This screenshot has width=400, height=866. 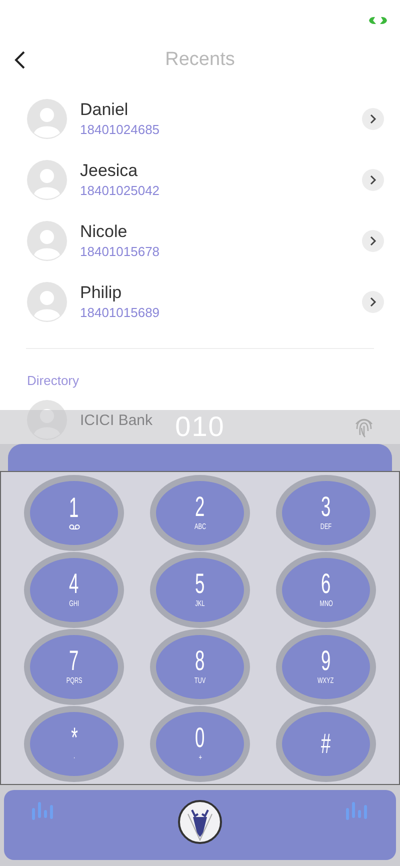 I want to click on screen-title: Recents, so click(x=200, y=60).